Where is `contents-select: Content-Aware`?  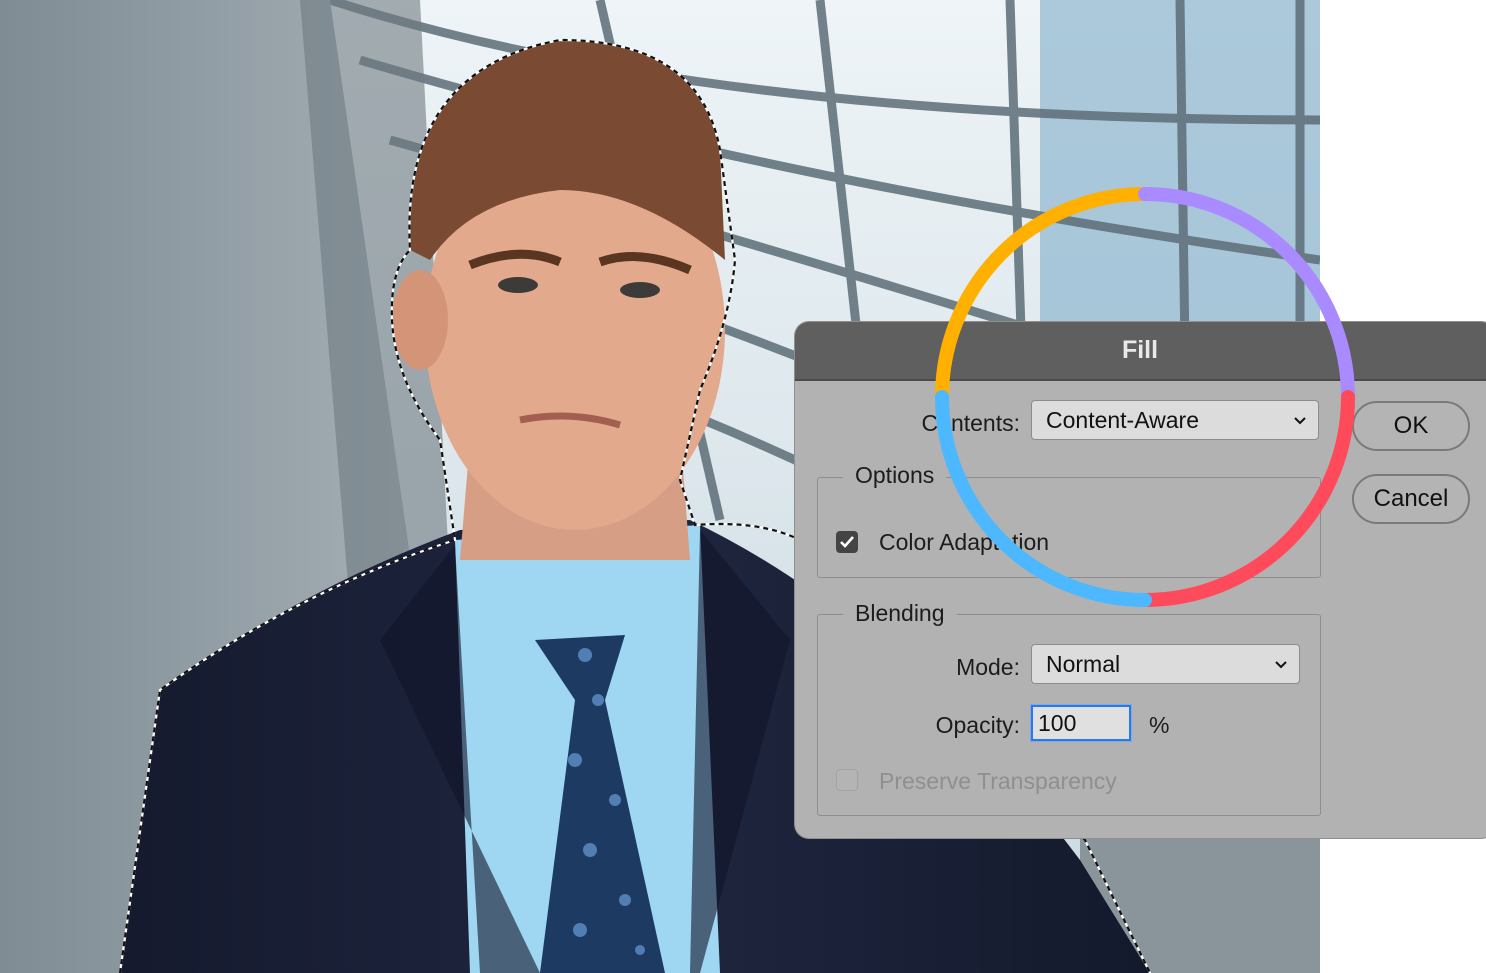 contents-select: Content-Aware is located at coordinates (1175, 420).